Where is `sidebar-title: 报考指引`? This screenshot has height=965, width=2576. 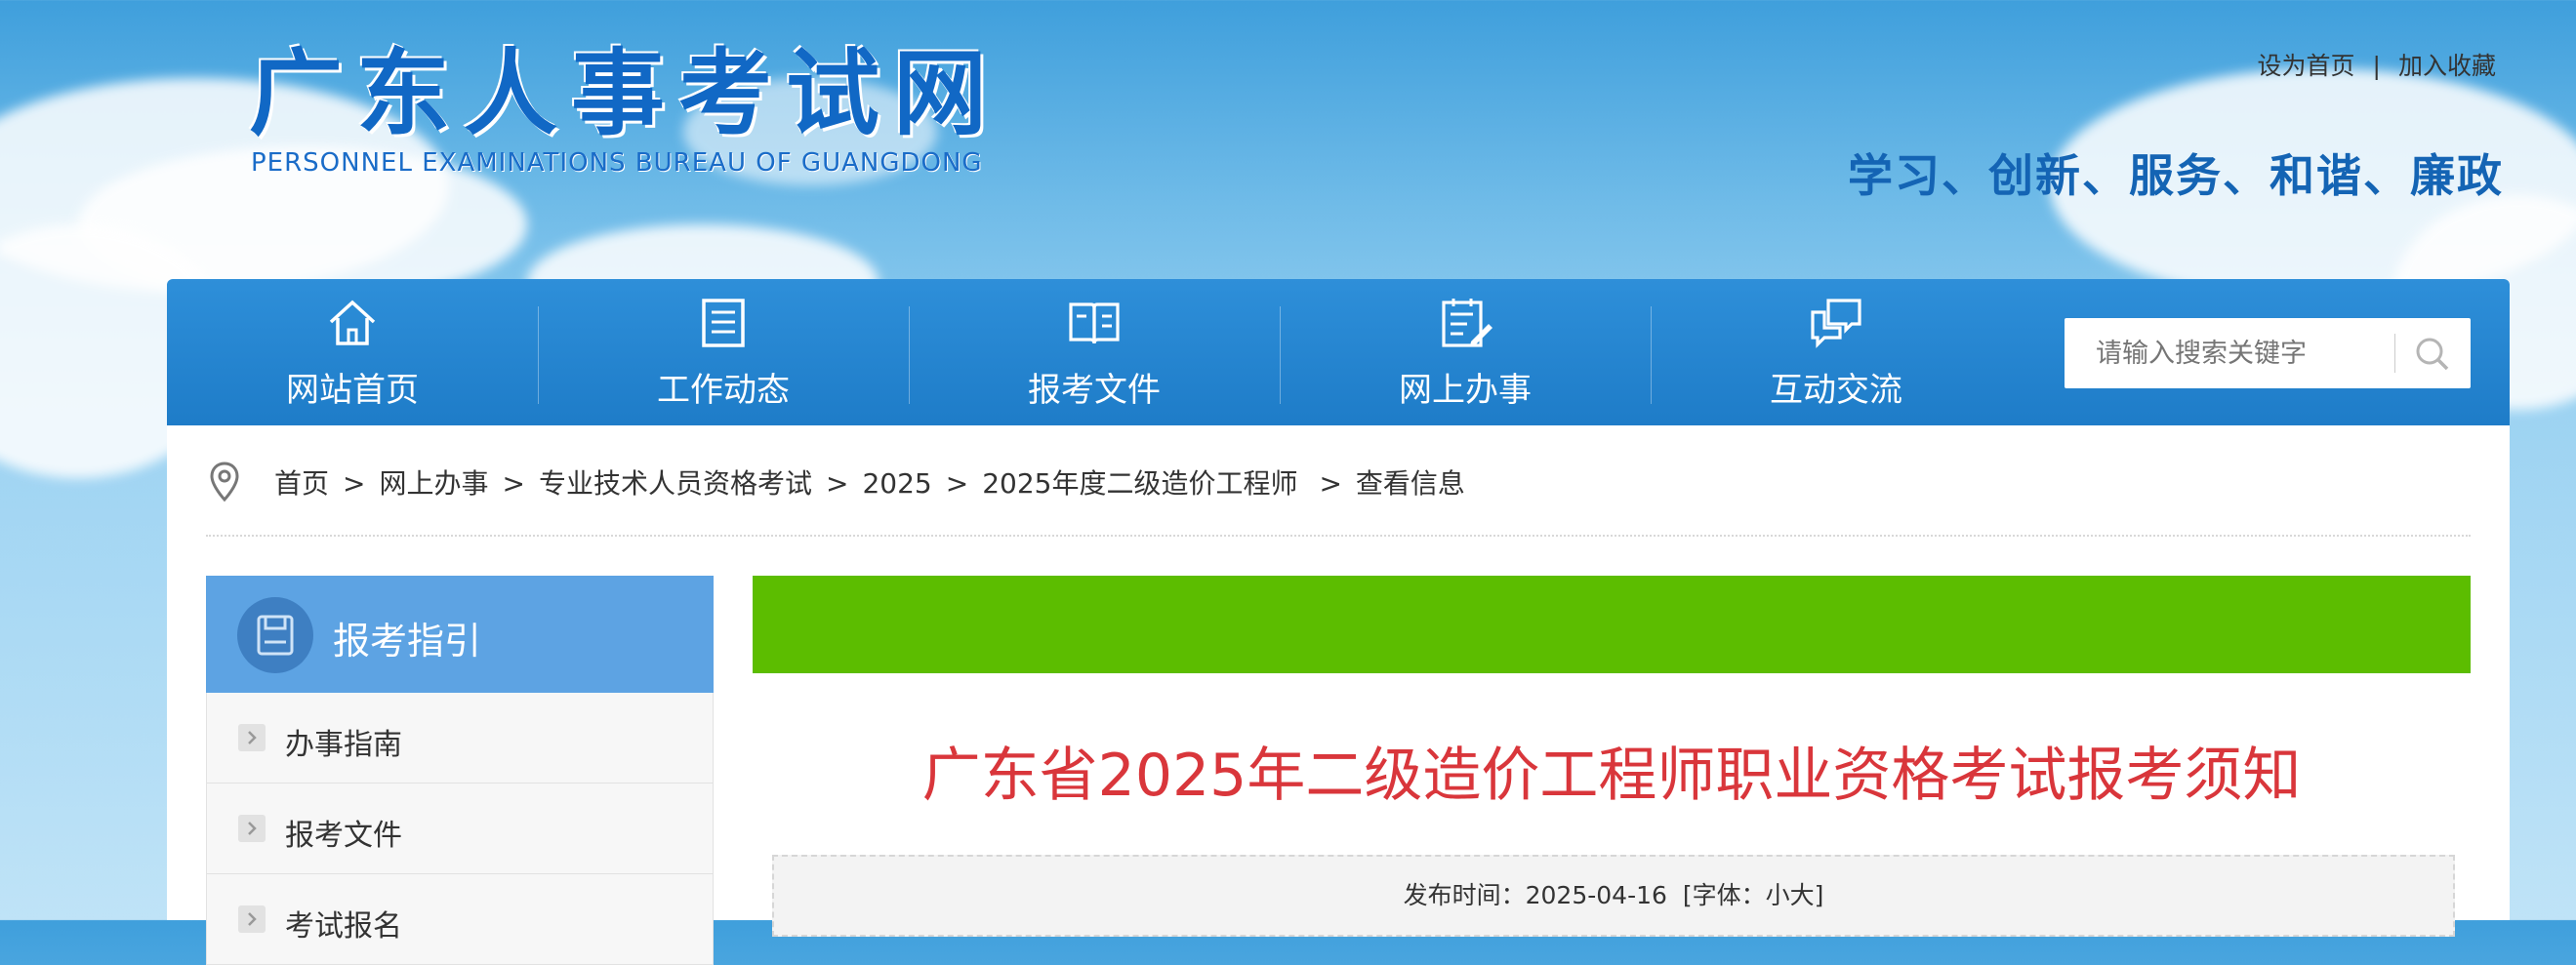
sidebar-title: 报考指引 is located at coordinates (407, 641).